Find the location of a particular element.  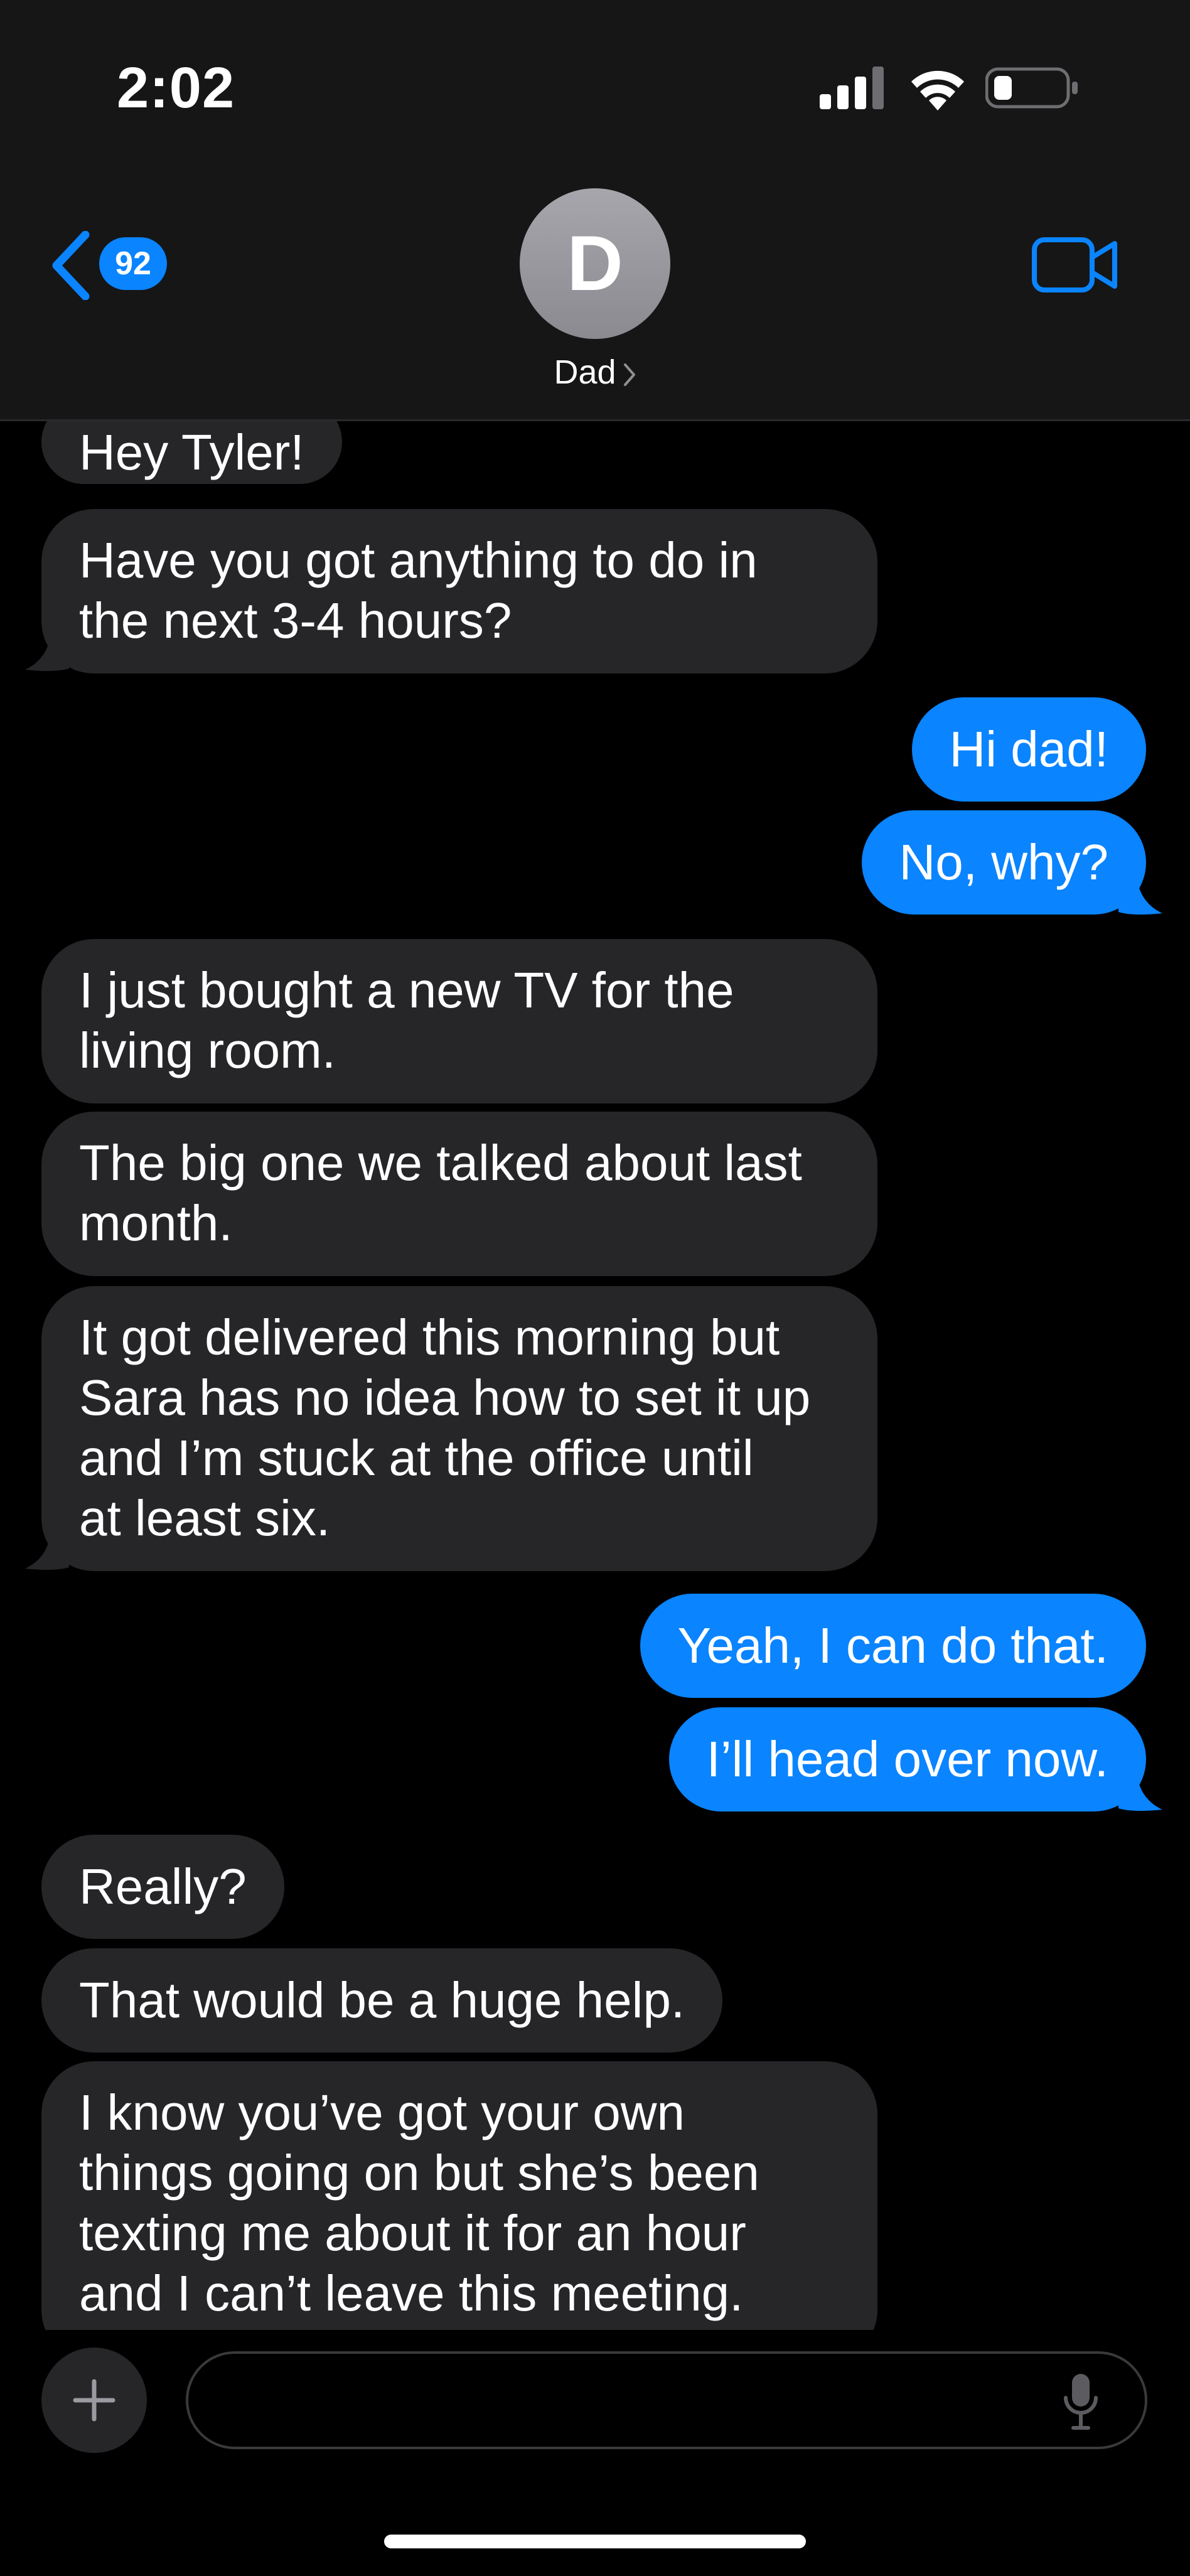

message-line: at least six. is located at coordinates (205, 1518).